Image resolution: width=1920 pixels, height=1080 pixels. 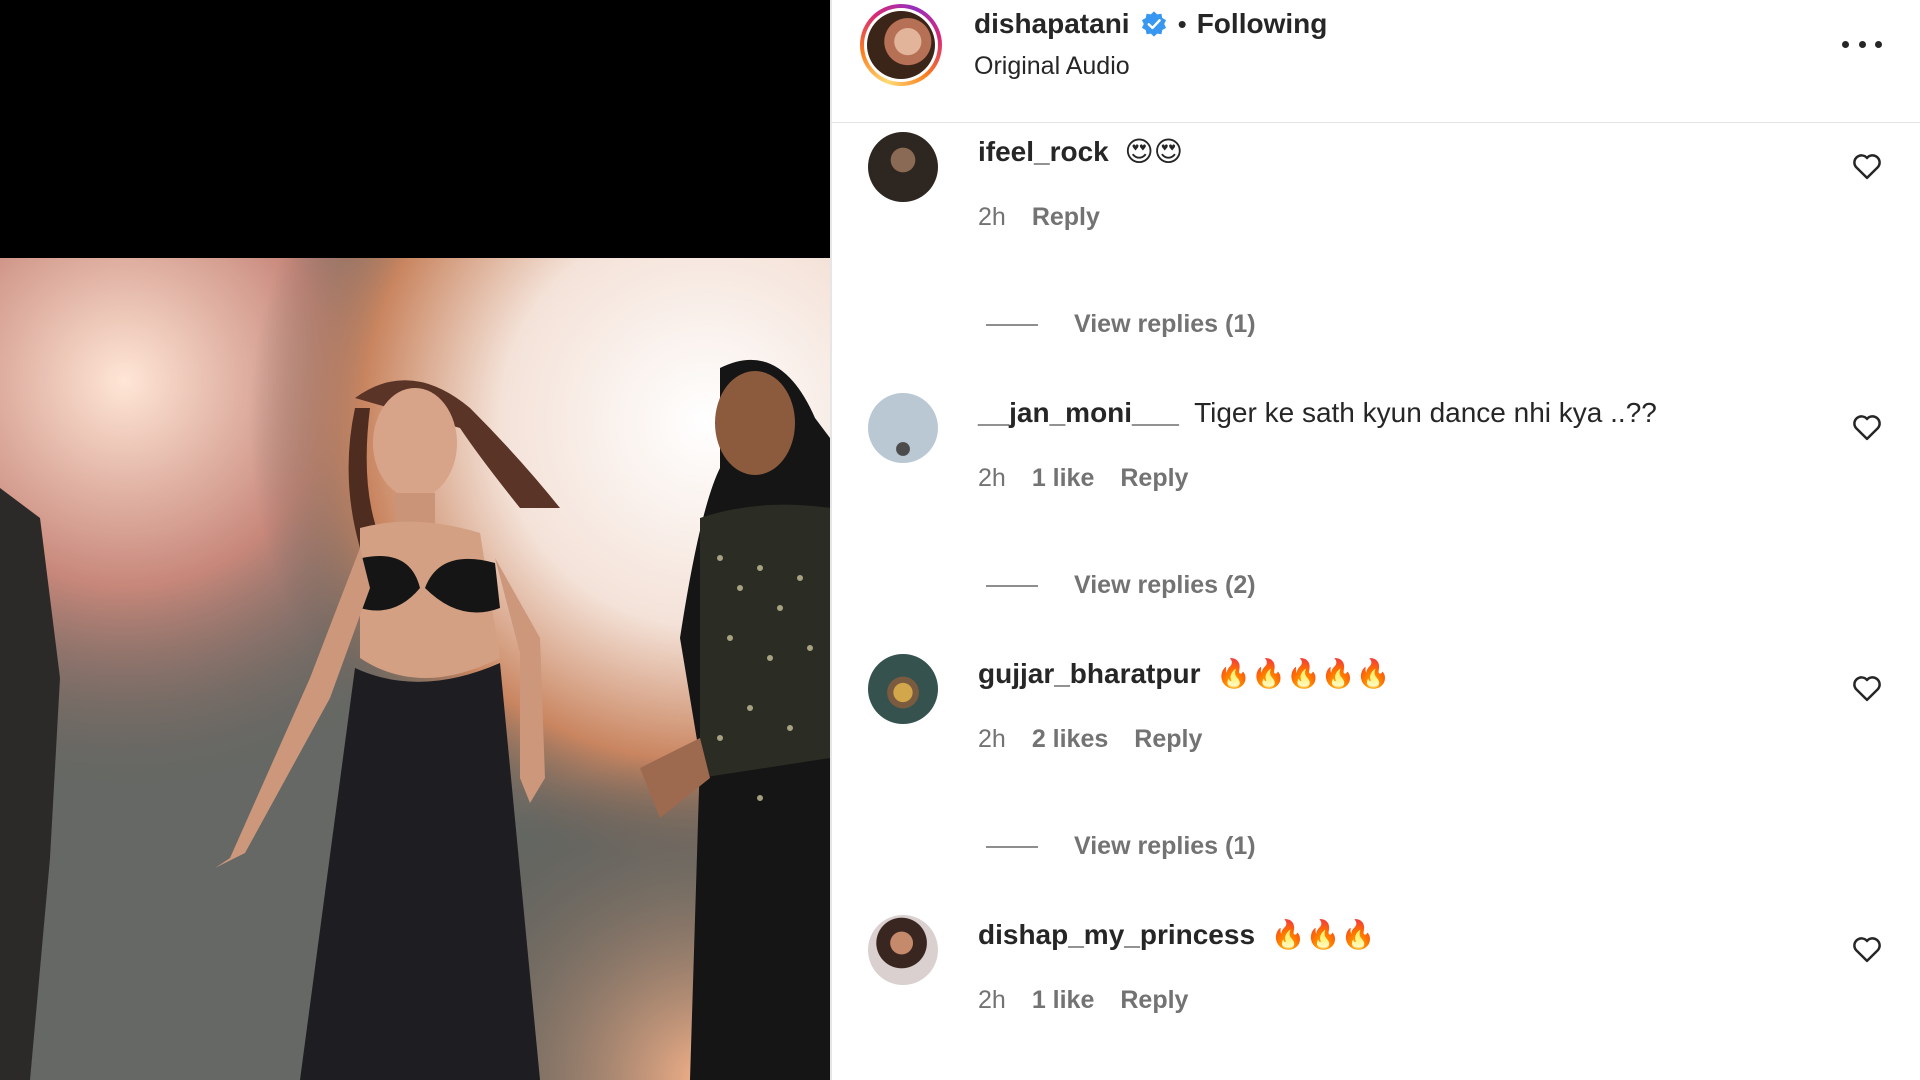 I want to click on comment-text: 😍😍, so click(x=1153, y=151).